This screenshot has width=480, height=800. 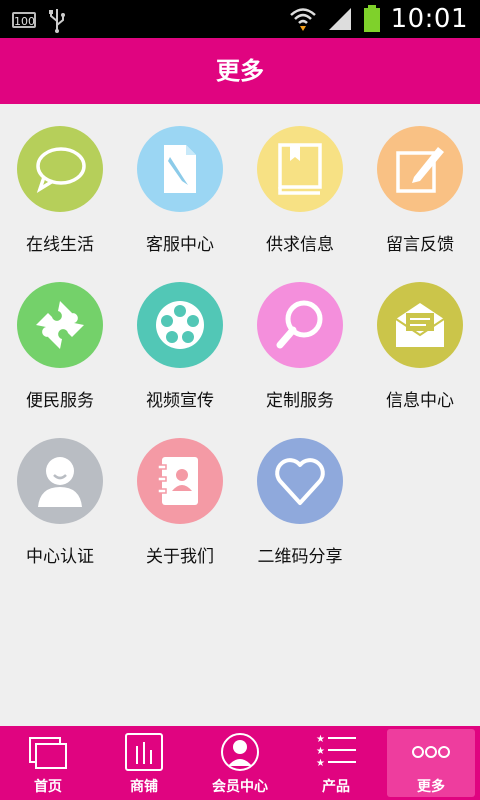 I want to click on grid-item-qr-share: 二维码分享, so click(x=300, y=494).